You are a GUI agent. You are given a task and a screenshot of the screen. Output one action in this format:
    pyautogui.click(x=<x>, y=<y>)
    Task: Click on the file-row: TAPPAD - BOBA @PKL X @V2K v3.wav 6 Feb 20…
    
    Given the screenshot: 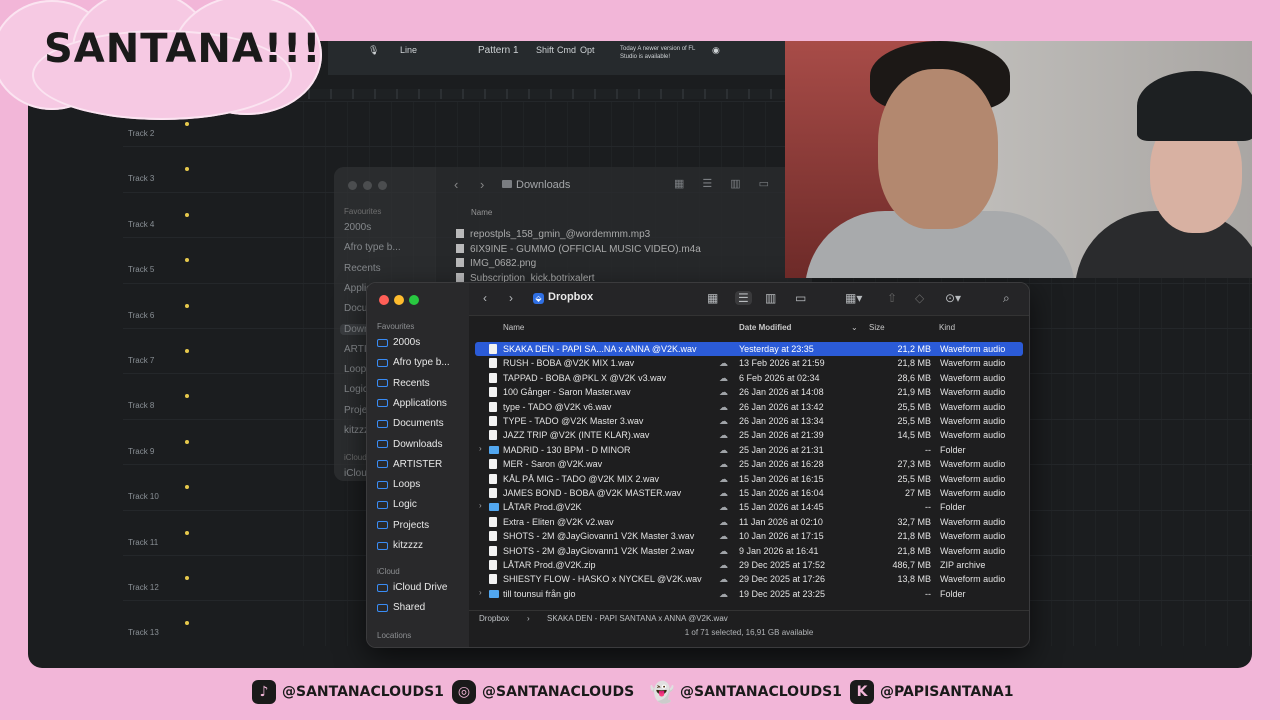 What is the action you would take?
    pyautogui.click(x=749, y=378)
    